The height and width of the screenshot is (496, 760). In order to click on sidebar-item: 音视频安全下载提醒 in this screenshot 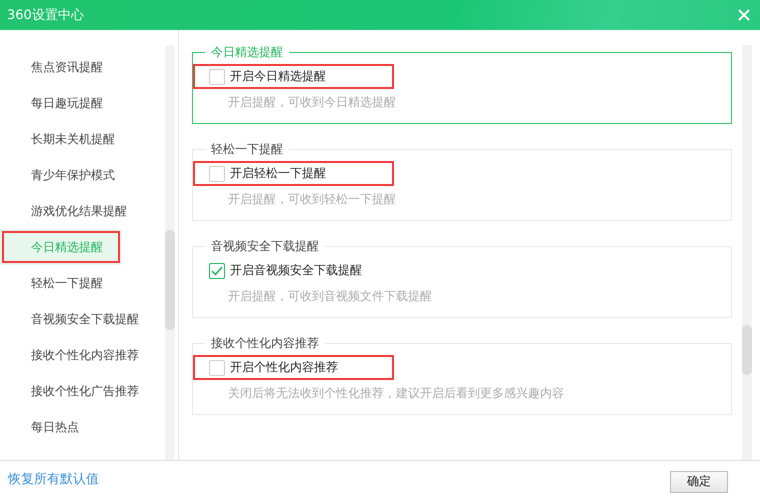, I will do `click(81, 319)`.